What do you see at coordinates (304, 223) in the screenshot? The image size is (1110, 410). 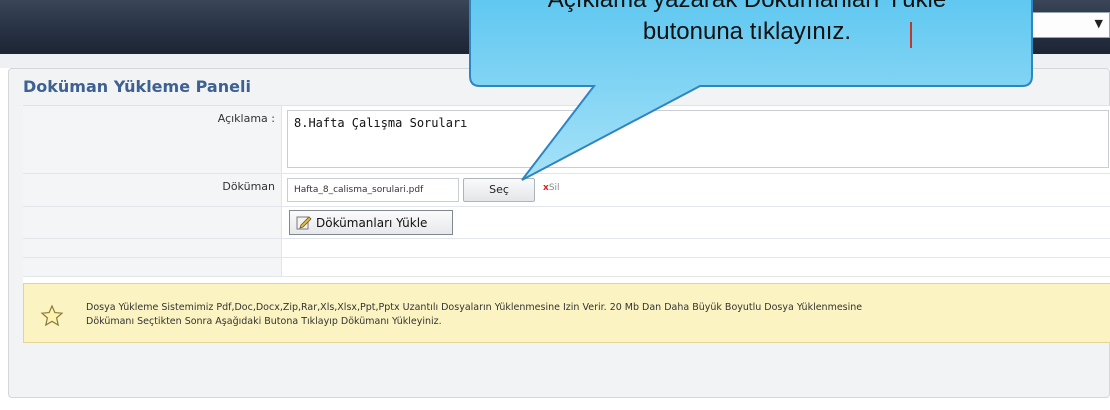 I see `edit-icon` at bounding box center [304, 223].